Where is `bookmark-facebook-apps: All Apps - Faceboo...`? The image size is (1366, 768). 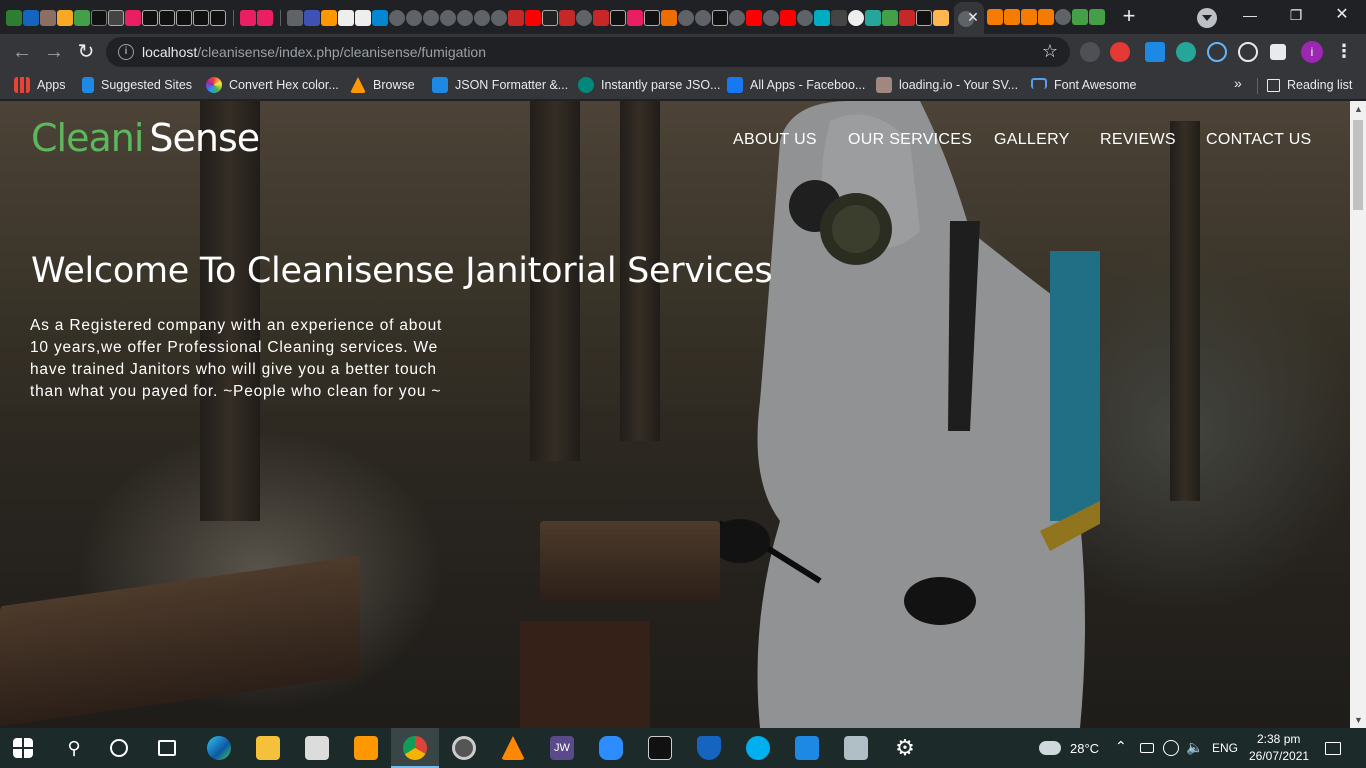
bookmark-facebook-apps: All Apps - Faceboo... is located at coordinates (796, 85).